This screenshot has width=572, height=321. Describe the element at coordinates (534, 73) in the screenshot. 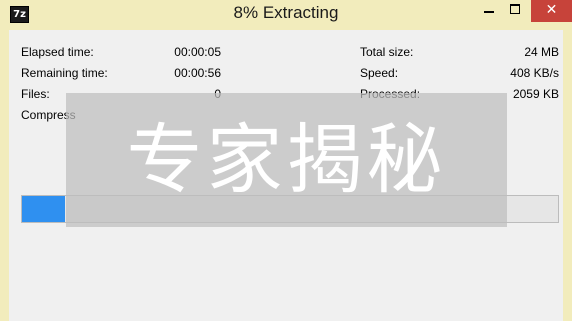

I see `speed-value: 408 KB/s` at that location.